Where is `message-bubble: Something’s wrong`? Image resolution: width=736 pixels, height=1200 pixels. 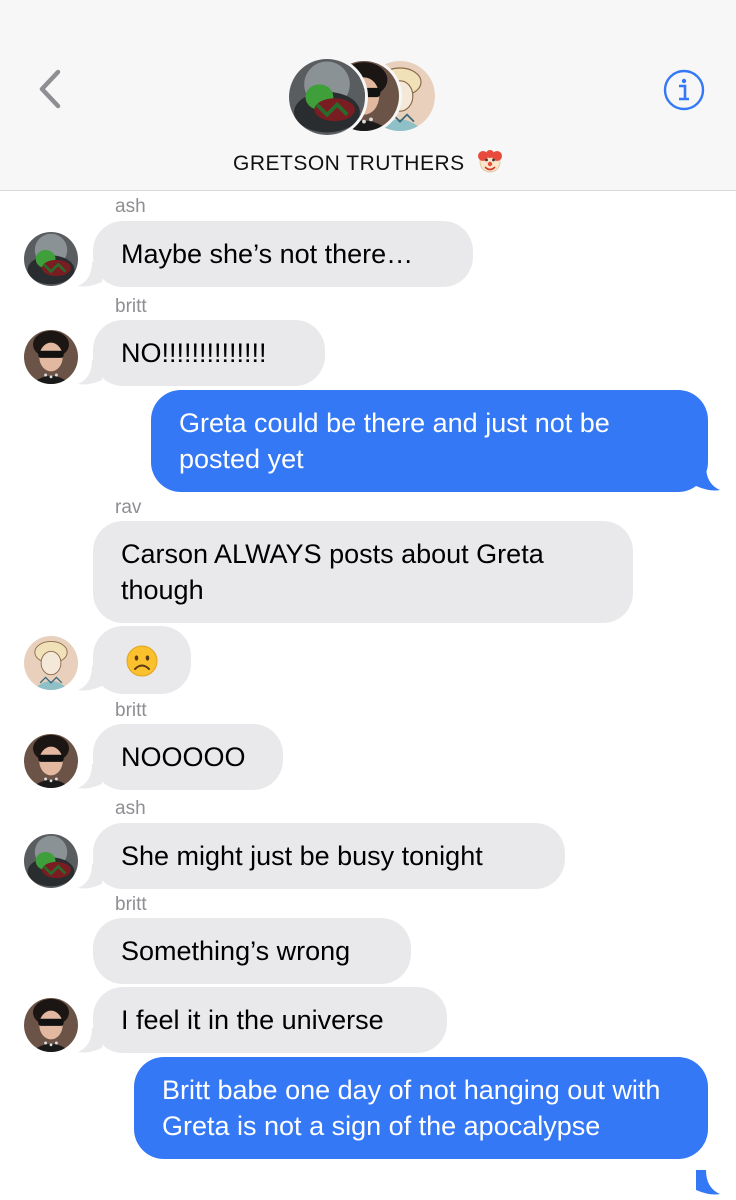
message-bubble: Something’s wrong is located at coordinates (252, 951).